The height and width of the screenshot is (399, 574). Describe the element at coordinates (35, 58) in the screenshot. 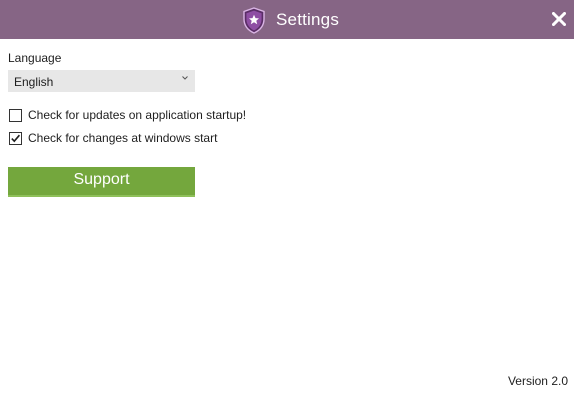

I see `language-label: Language` at that location.